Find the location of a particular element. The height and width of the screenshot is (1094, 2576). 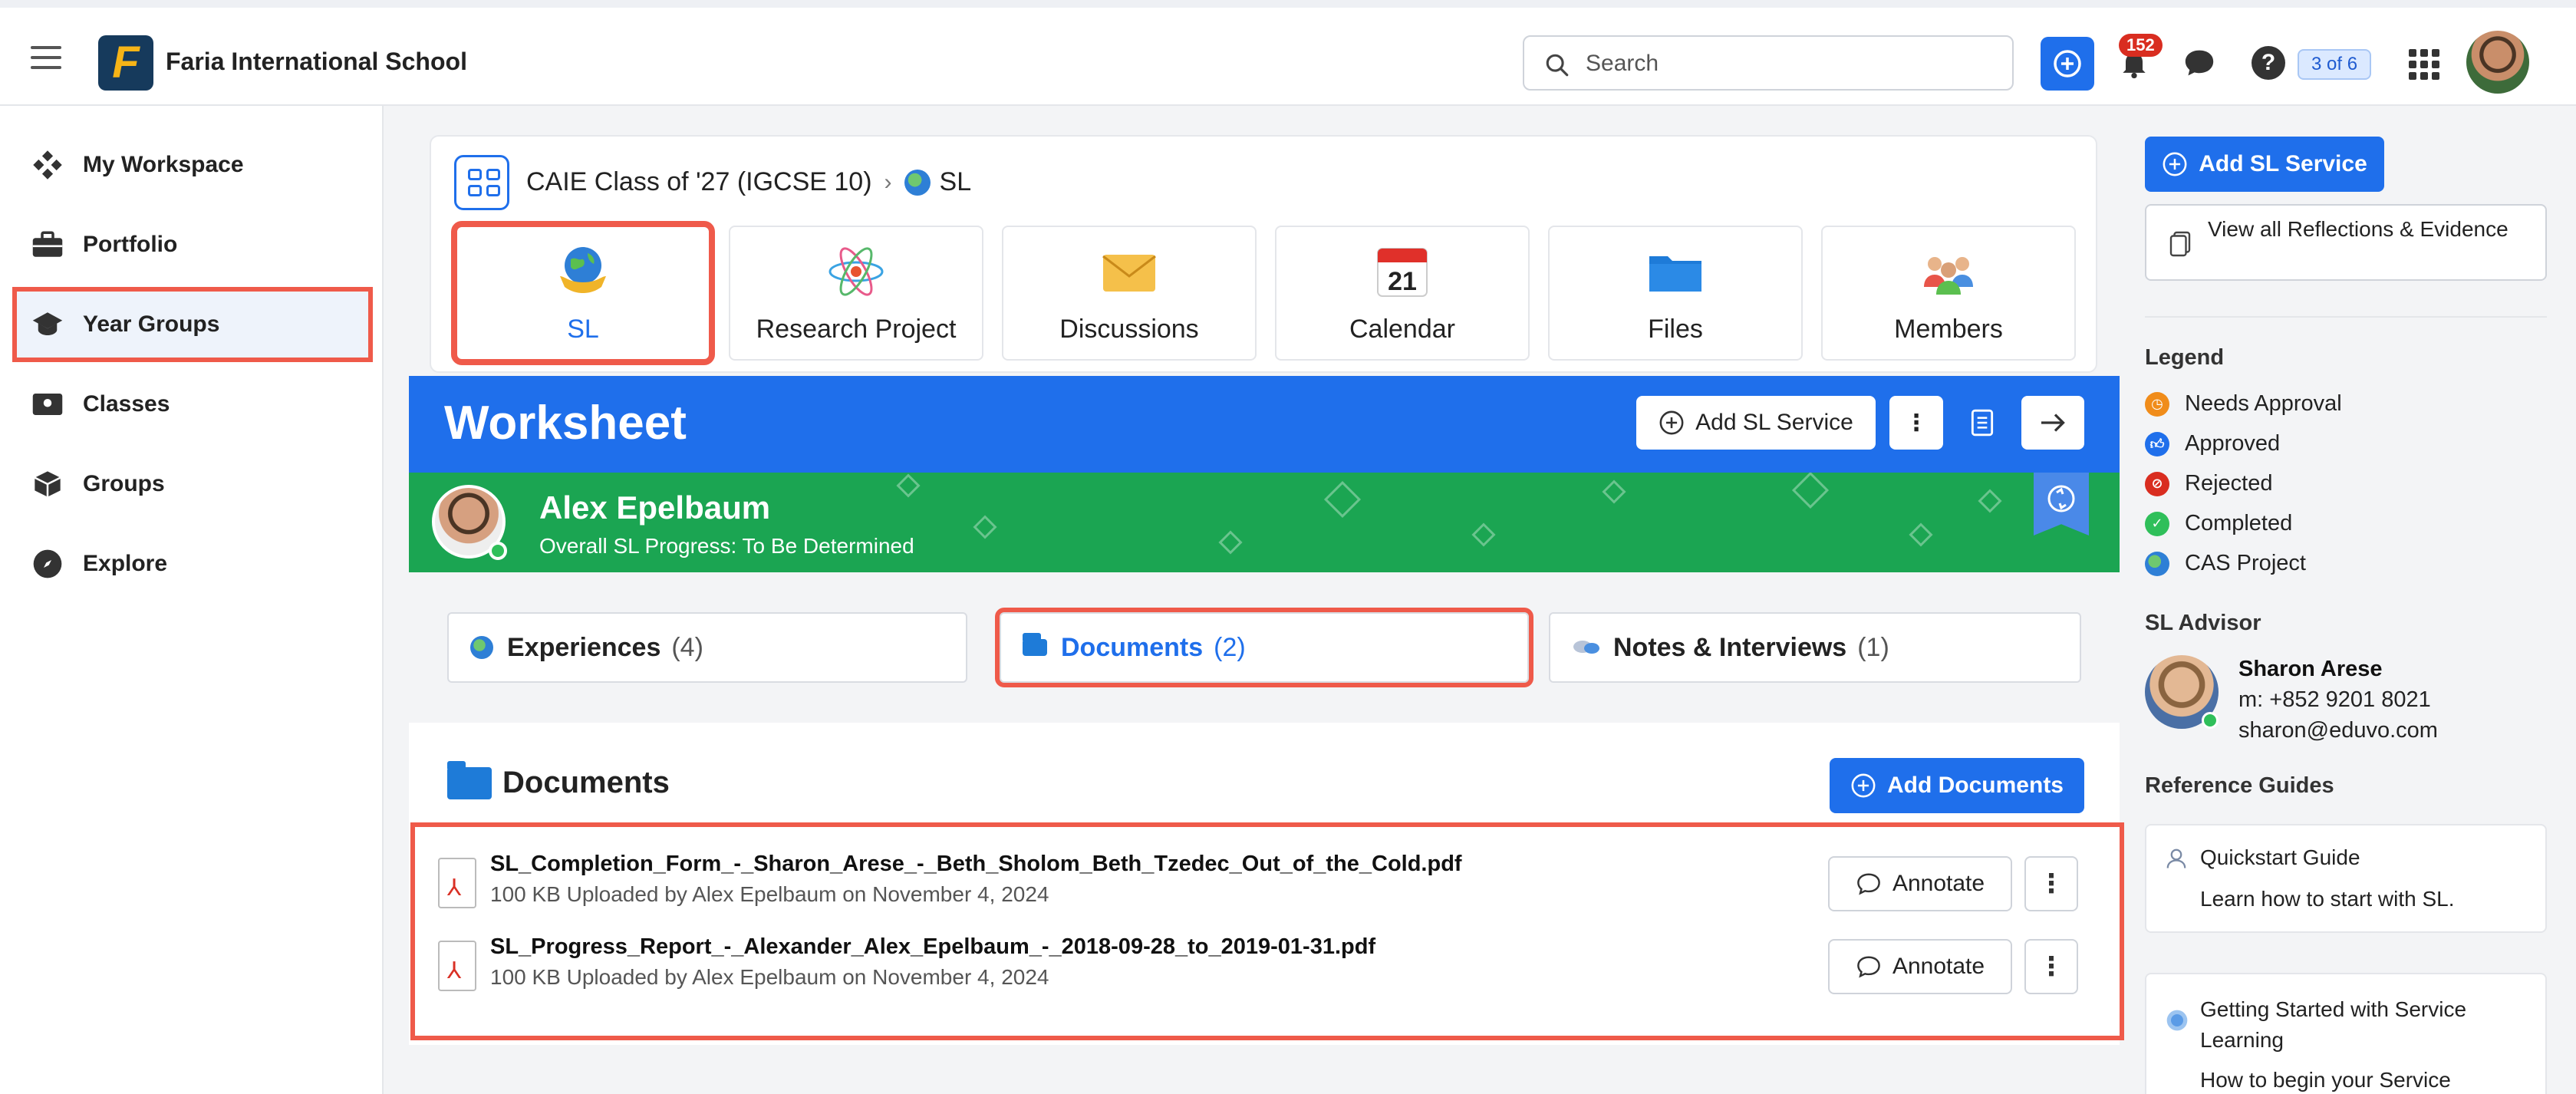

help-icon: ? is located at coordinates (2268, 63).